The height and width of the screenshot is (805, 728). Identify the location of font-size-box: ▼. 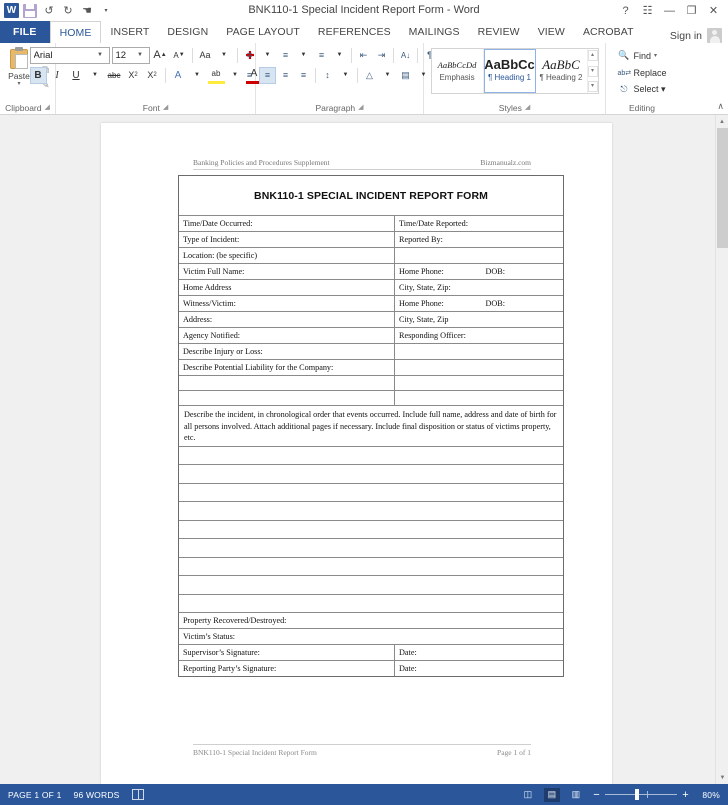
(130, 55).